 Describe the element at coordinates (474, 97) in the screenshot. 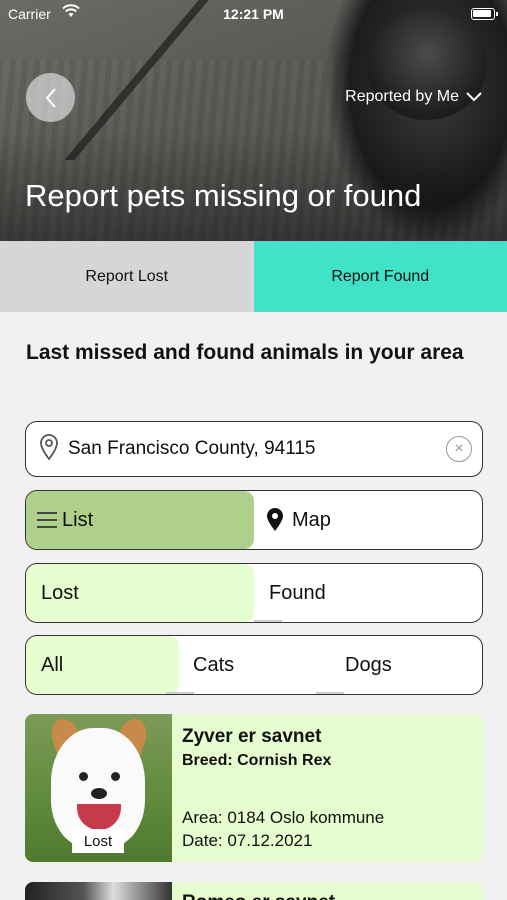

I see `chevron-down-icon` at that location.